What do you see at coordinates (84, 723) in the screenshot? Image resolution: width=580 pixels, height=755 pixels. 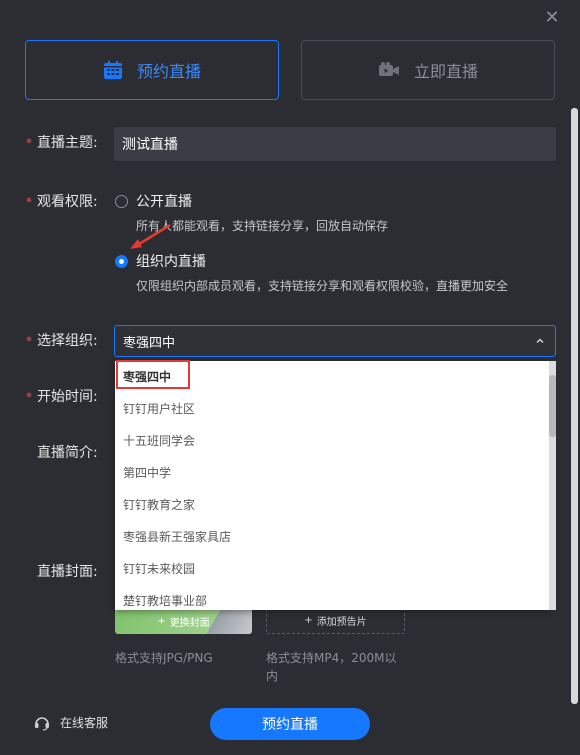 I see `support-label: 在线客服` at bounding box center [84, 723].